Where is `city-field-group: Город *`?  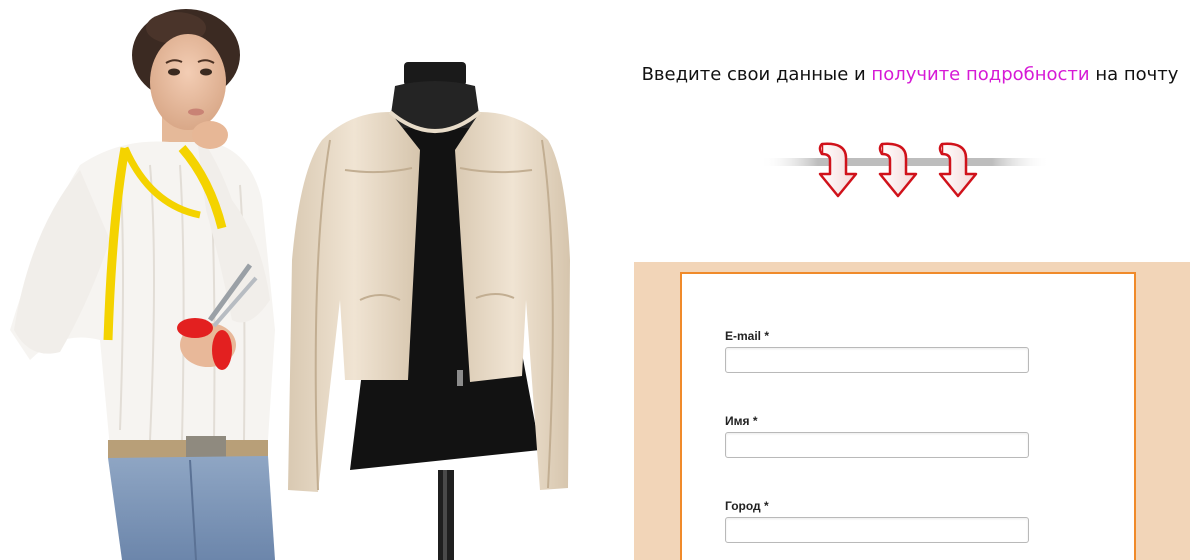 city-field-group: Город * is located at coordinates (877, 521).